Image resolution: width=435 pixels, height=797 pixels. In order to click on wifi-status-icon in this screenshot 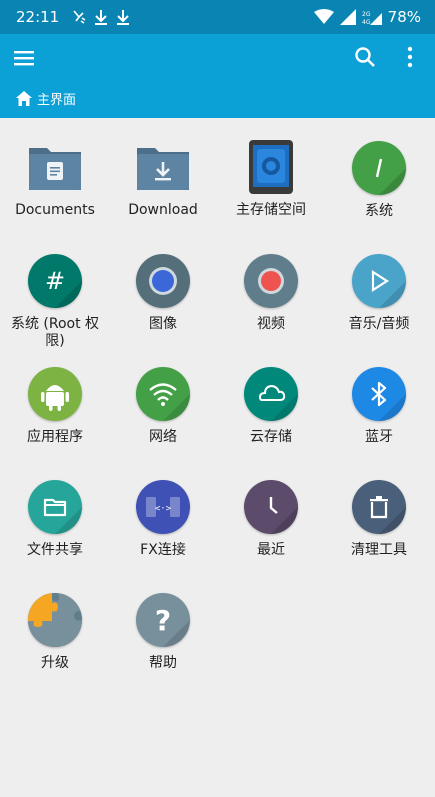, I will do `click(323, 16)`.